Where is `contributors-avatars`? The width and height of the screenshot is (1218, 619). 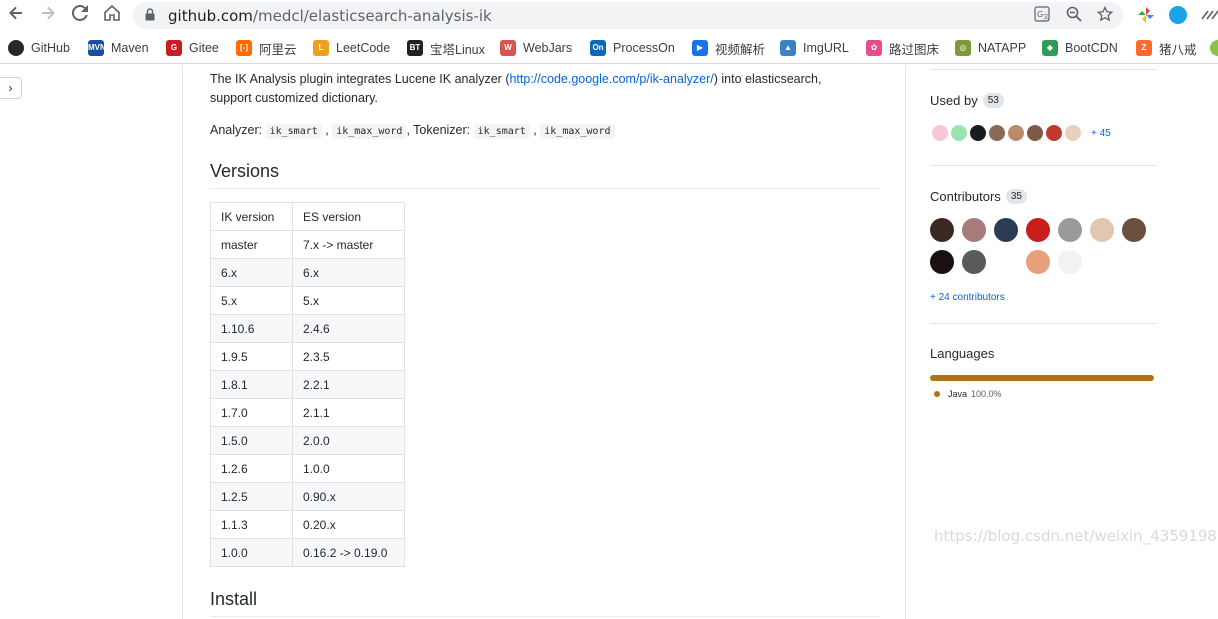
contributors-avatars is located at coordinates (1043, 246).